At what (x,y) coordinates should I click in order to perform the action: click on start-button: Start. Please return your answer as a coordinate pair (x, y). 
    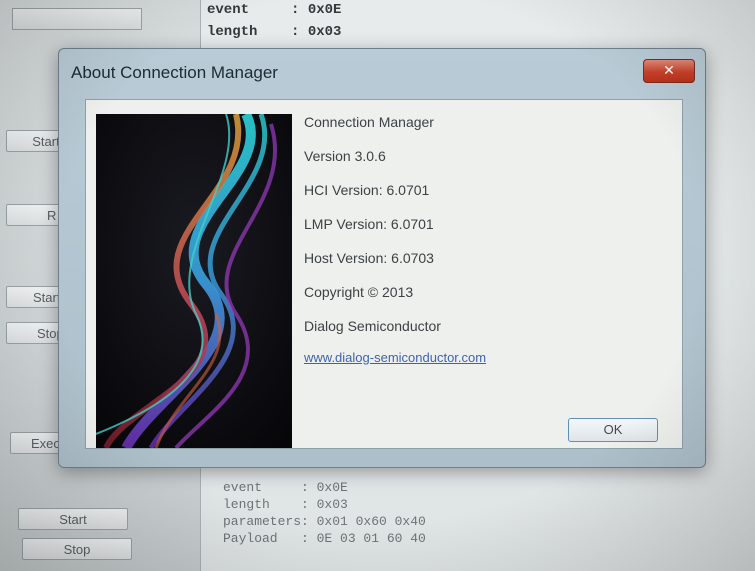
    Looking at the image, I should click on (73, 519).